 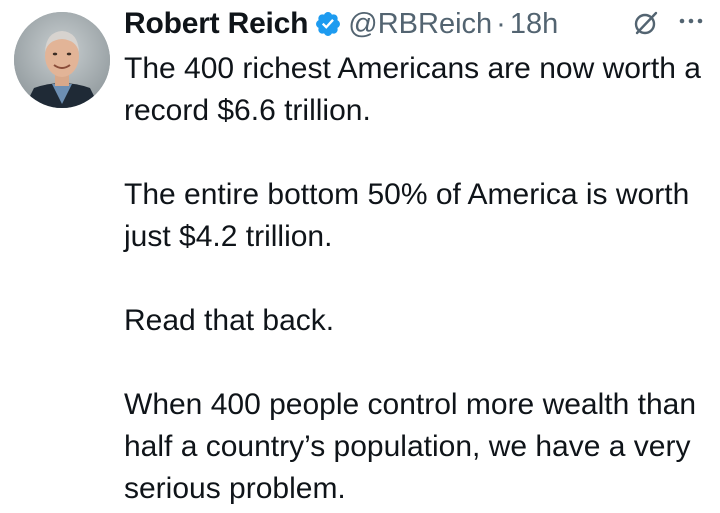 I want to click on verified-badge-icon, so click(x=328, y=24).